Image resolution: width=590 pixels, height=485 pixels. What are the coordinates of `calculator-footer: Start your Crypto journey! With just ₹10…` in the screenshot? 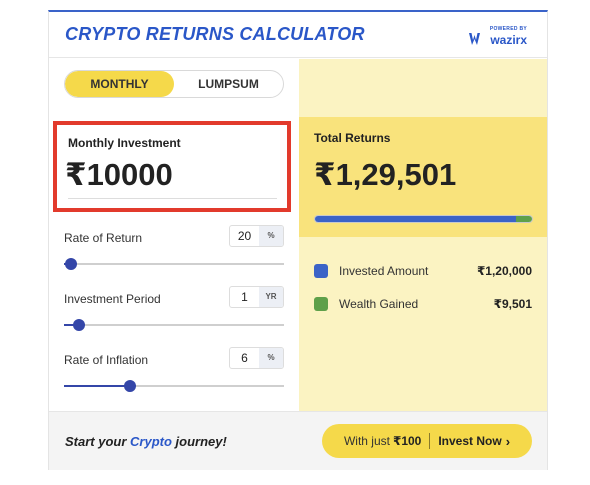 It's located at (298, 440).